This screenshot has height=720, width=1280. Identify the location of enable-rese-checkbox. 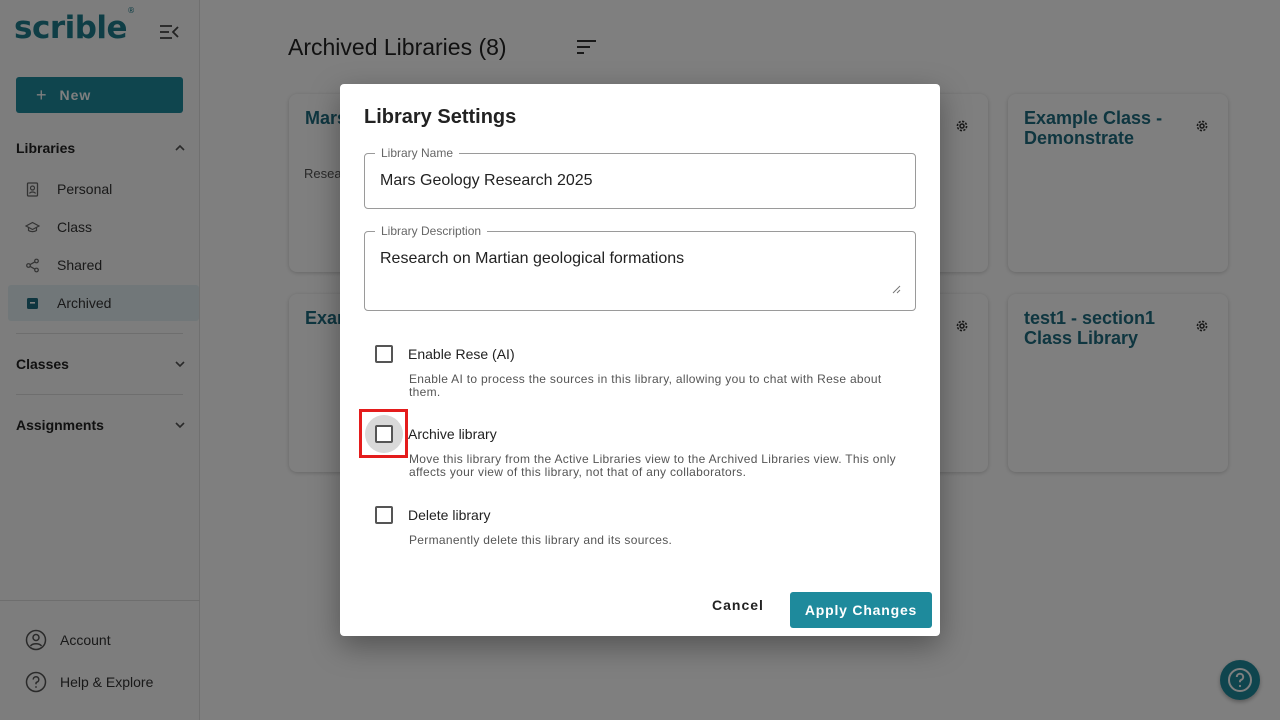
(384, 354).